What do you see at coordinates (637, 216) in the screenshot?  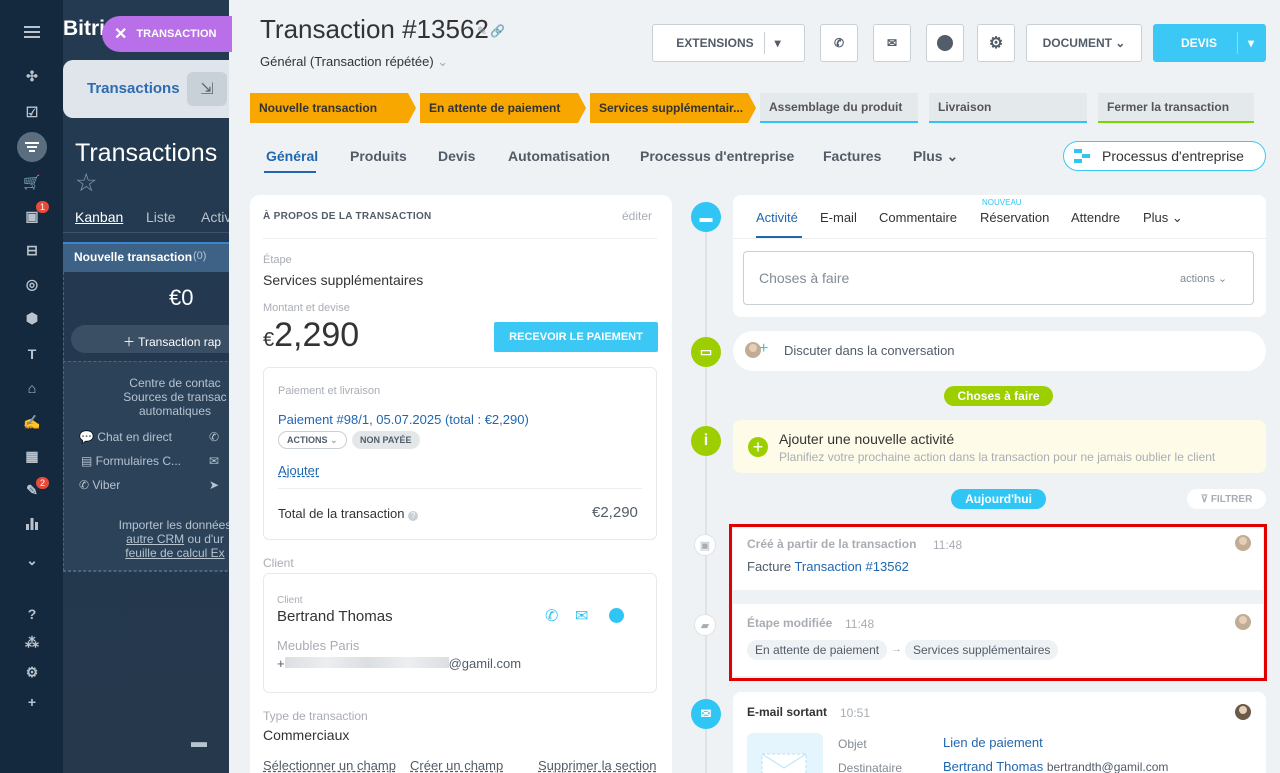 I see `edit-section-link: éditer` at bounding box center [637, 216].